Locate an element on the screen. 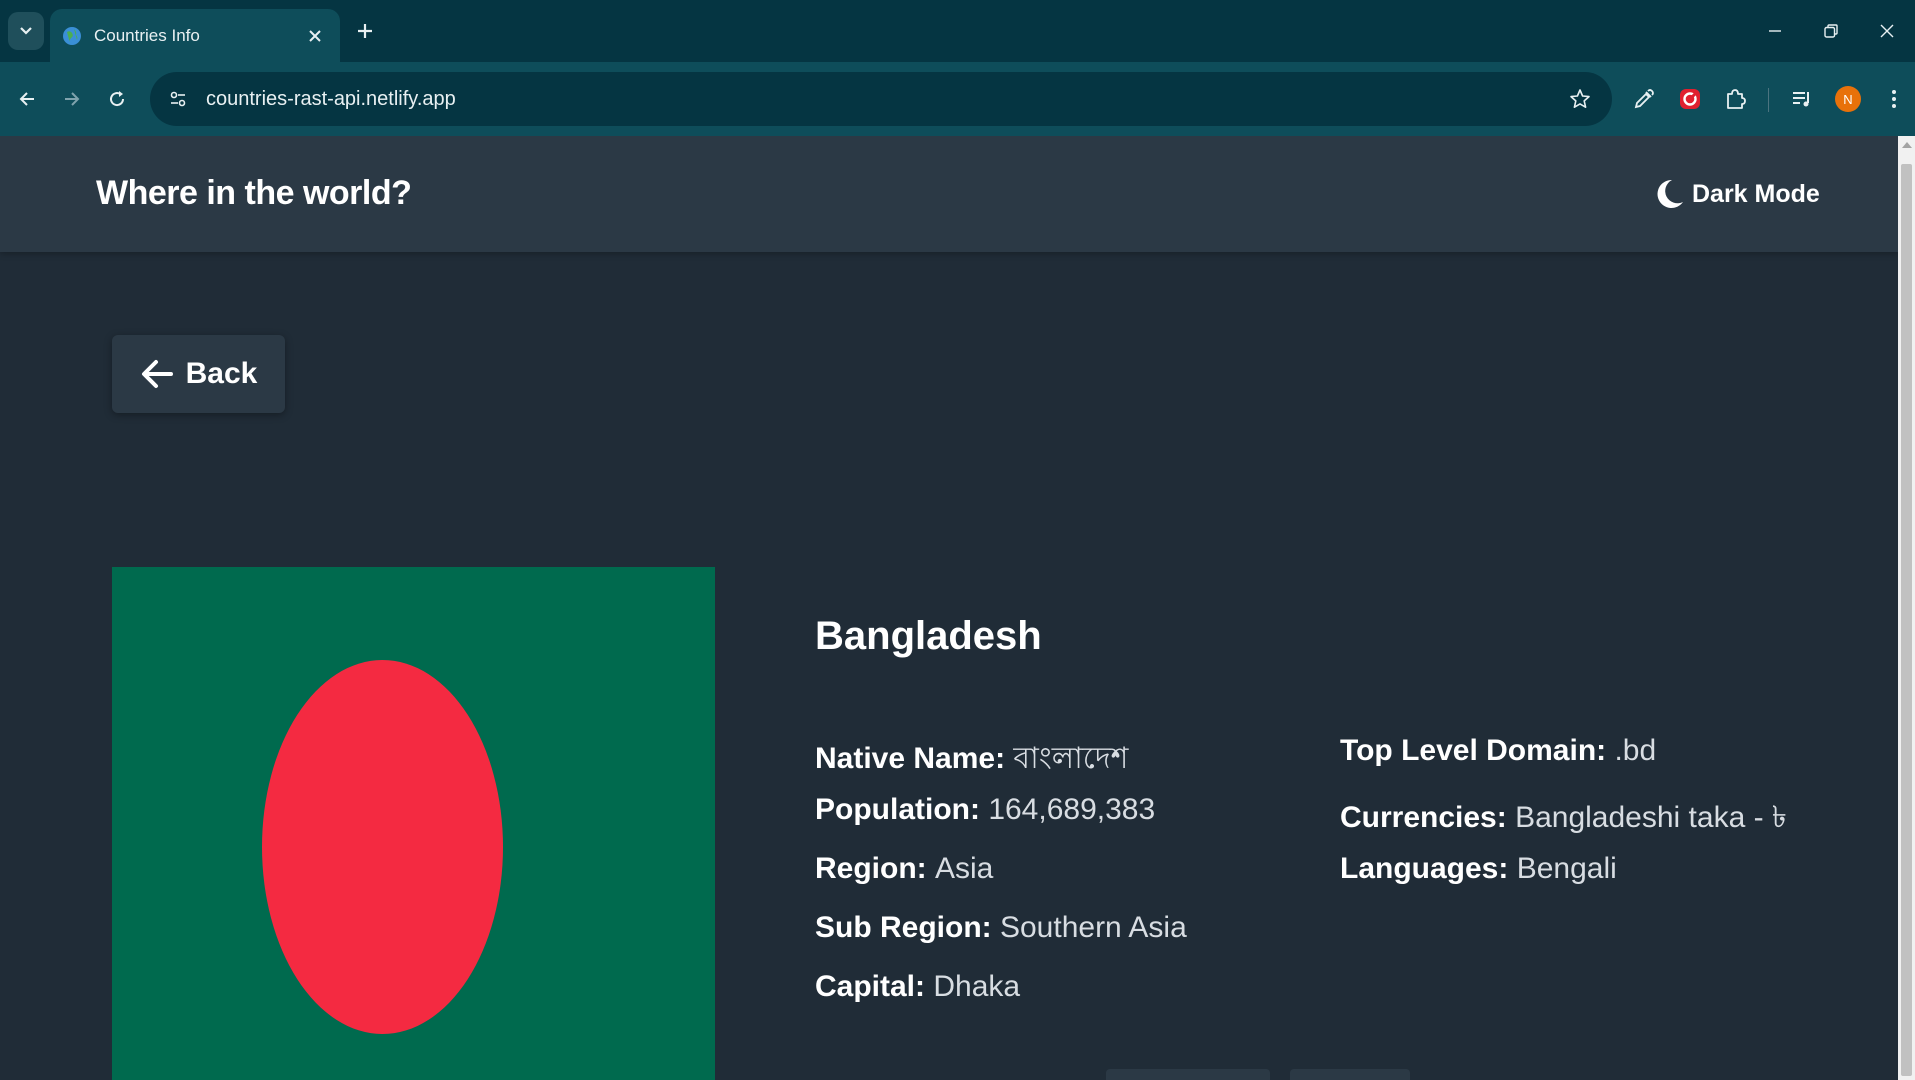 This screenshot has height=1080, width=1915. more-vertical-icon is located at coordinates (1894, 99).